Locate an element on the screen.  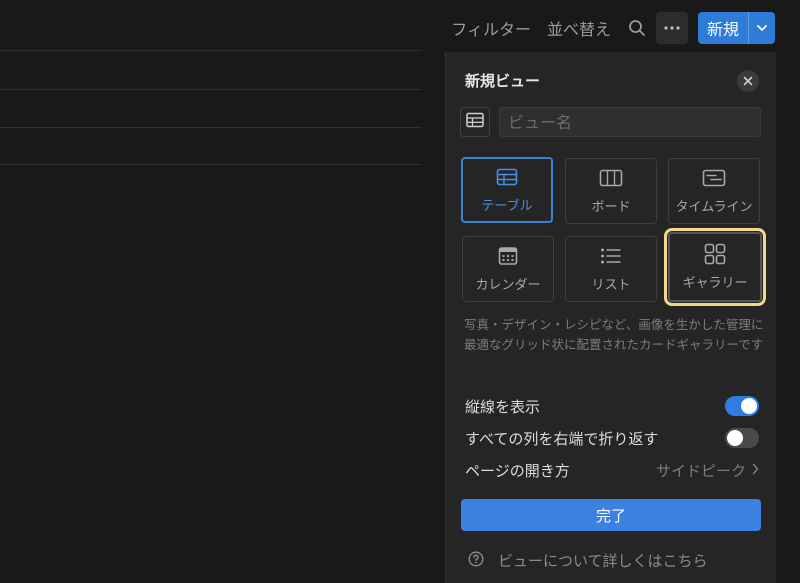
vertical-lines-toggle is located at coordinates (742, 406).